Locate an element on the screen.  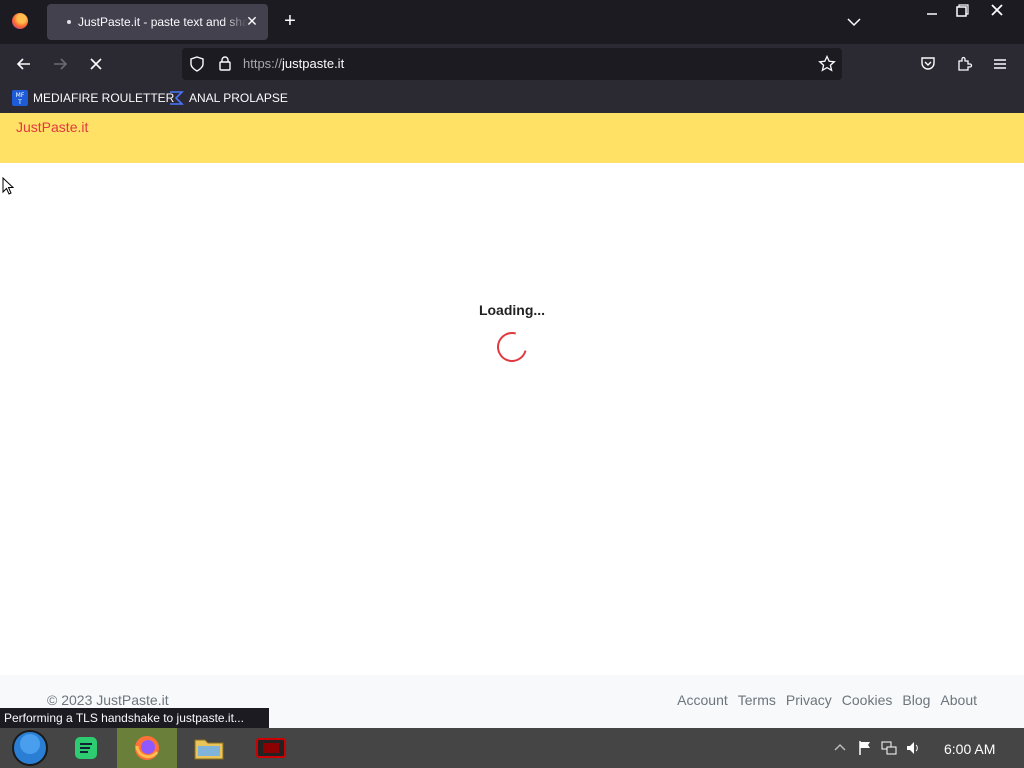
close-tab-icon: ✕ is located at coordinates (252, 21).